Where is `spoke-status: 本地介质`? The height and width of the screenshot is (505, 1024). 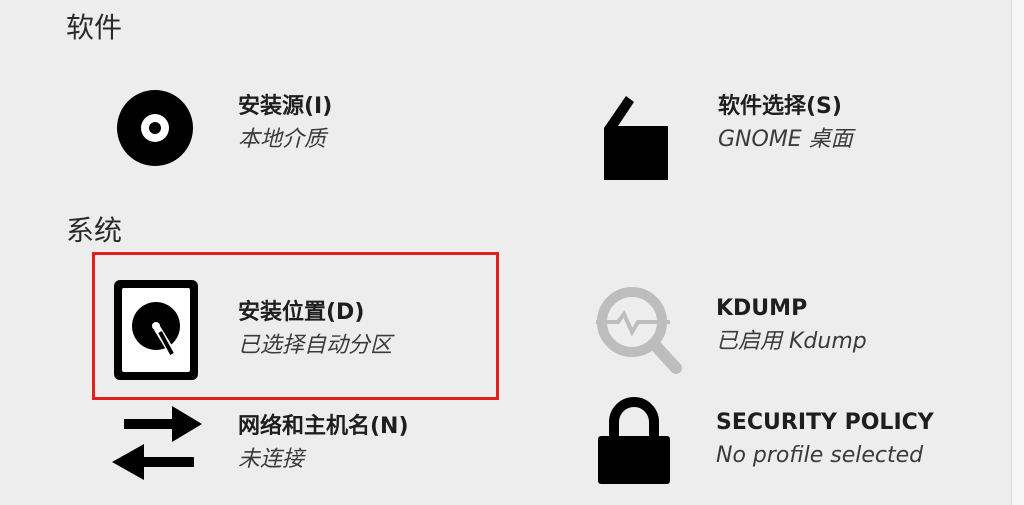 spoke-status: 本地介质 is located at coordinates (282, 140).